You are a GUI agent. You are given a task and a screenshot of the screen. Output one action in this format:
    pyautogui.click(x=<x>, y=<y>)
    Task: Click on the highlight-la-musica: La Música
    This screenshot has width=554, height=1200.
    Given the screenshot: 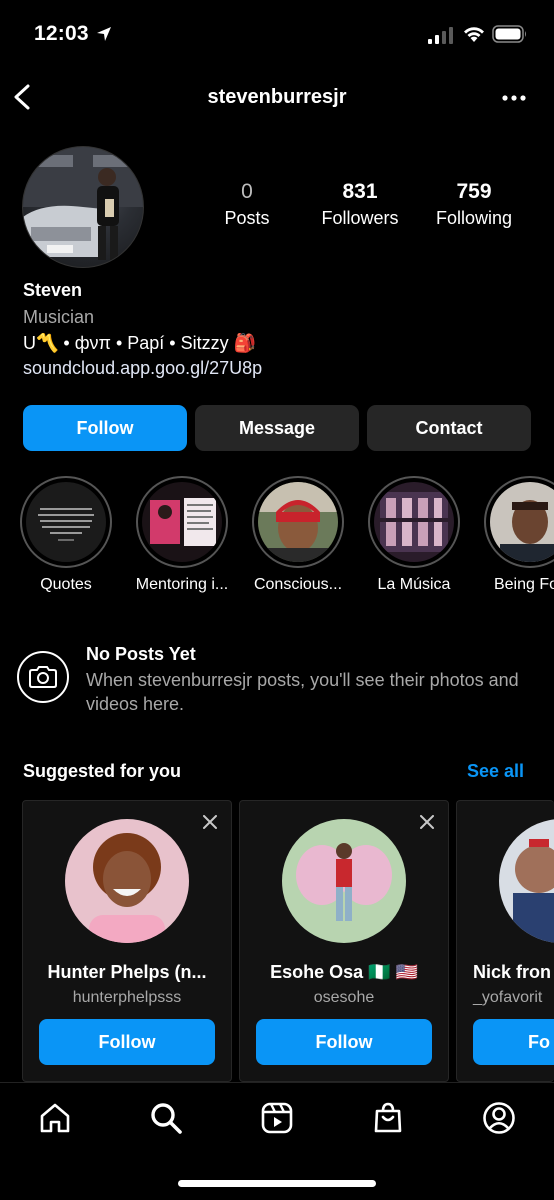 What is the action you would take?
    pyautogui.click(x=414, y=535)
    